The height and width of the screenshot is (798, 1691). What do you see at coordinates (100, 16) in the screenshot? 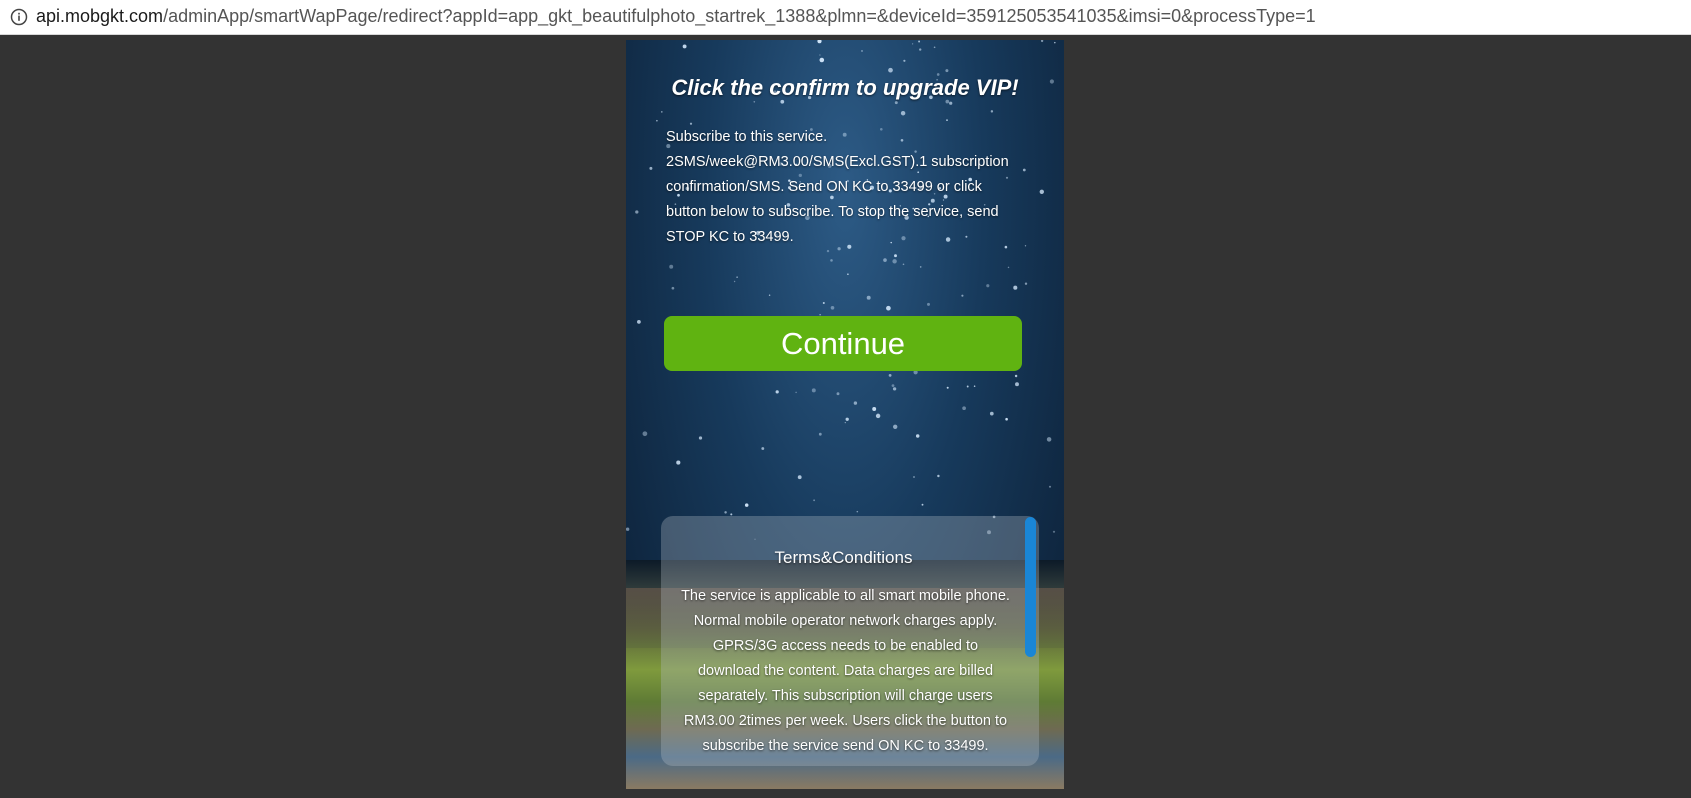
I see `url-host: api.mobgkt.com` at bounding box center [100, 16].